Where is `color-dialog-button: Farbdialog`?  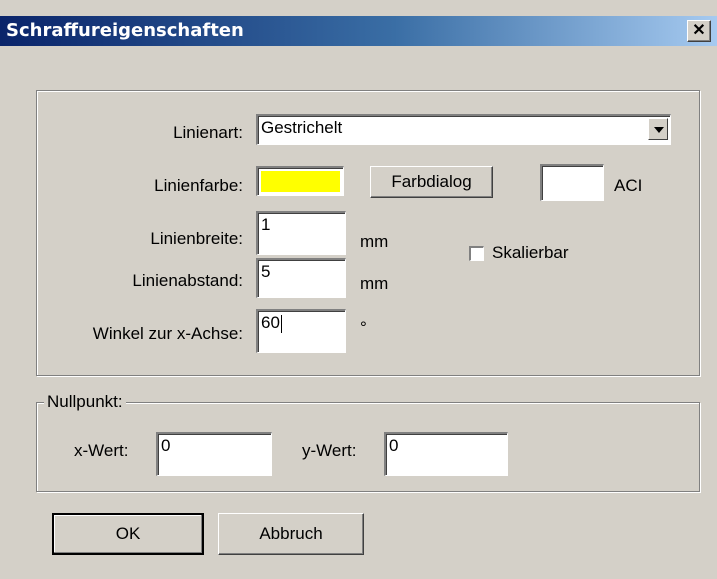
color-dialog-button: Farbdialog is located at coordinates (431, 182).